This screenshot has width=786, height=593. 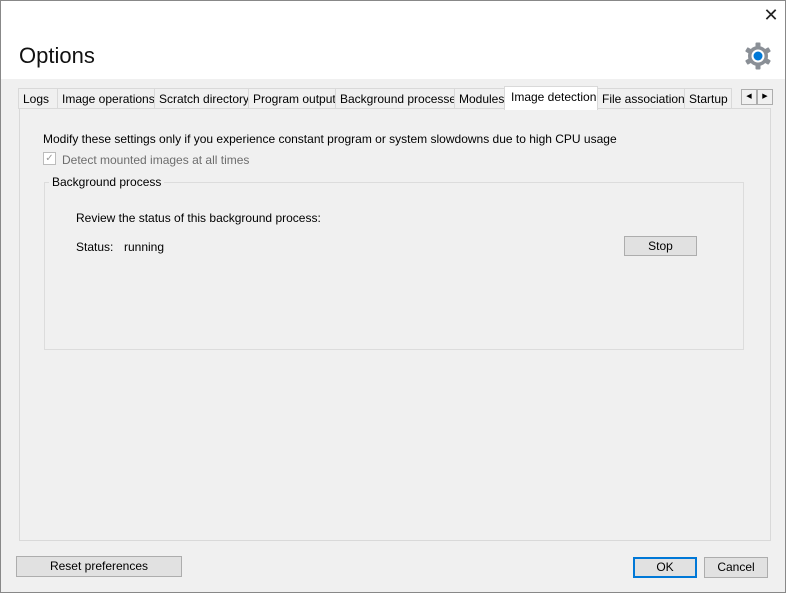 I want to click on page-title: Options, so click(x=57, y=55).